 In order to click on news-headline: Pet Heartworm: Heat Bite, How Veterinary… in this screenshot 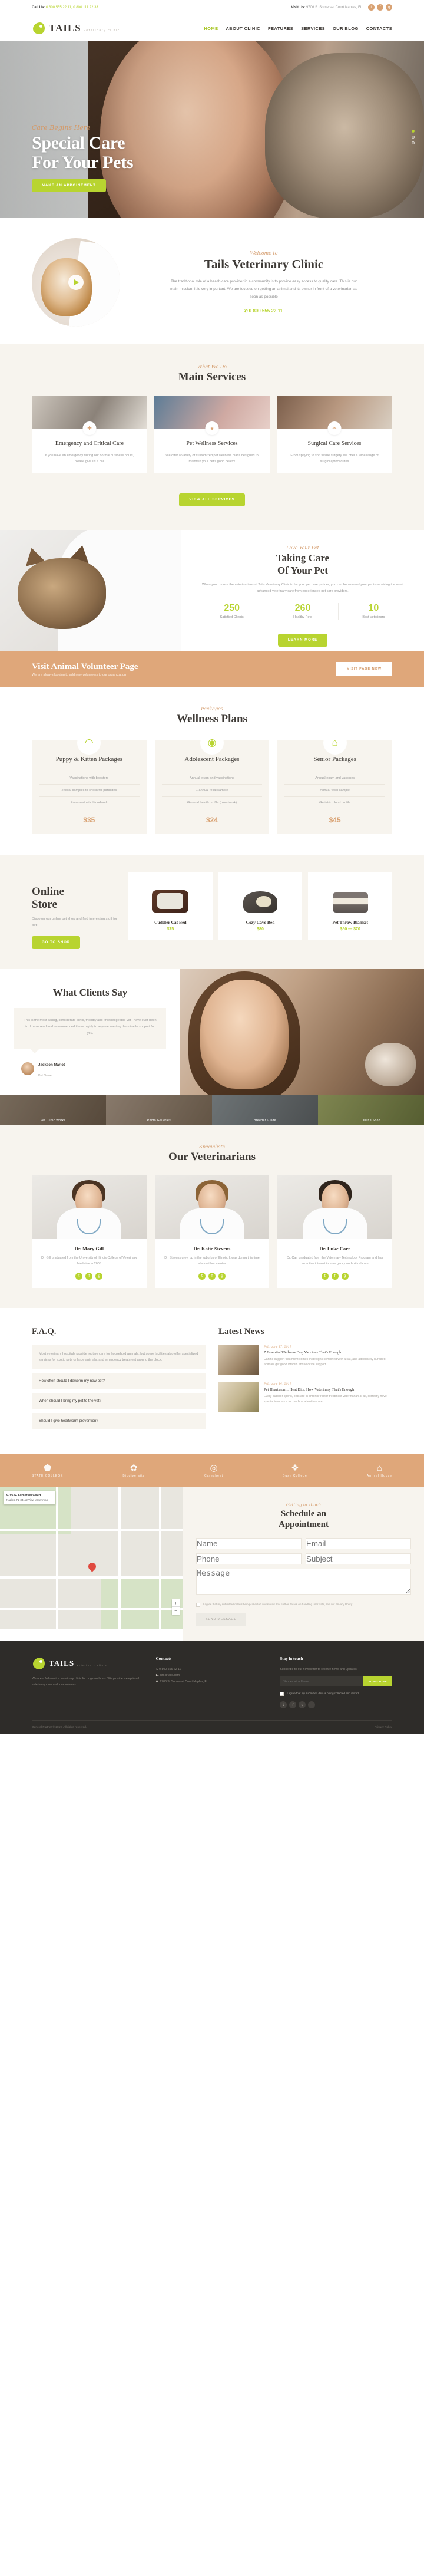, I will do `click(328, 1390)`.